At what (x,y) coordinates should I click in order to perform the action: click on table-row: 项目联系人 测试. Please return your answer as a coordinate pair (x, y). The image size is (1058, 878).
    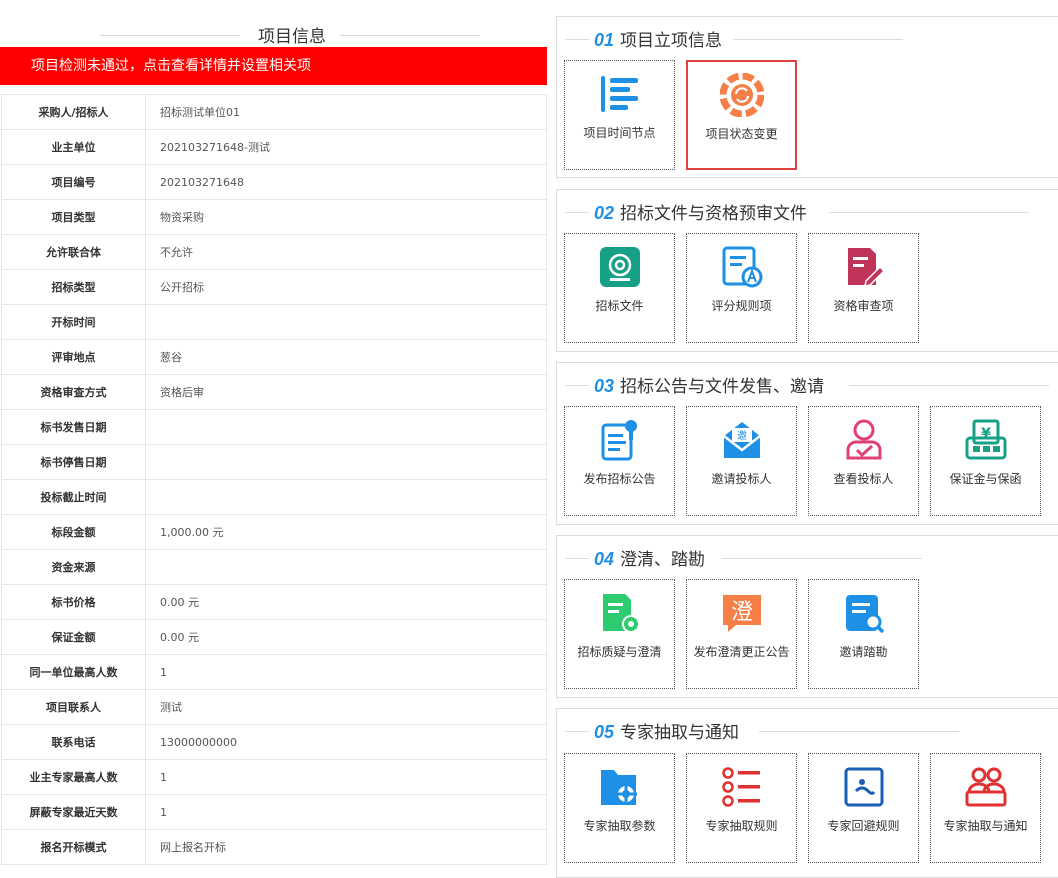
    Looking at the image, I should click on (274, 707).